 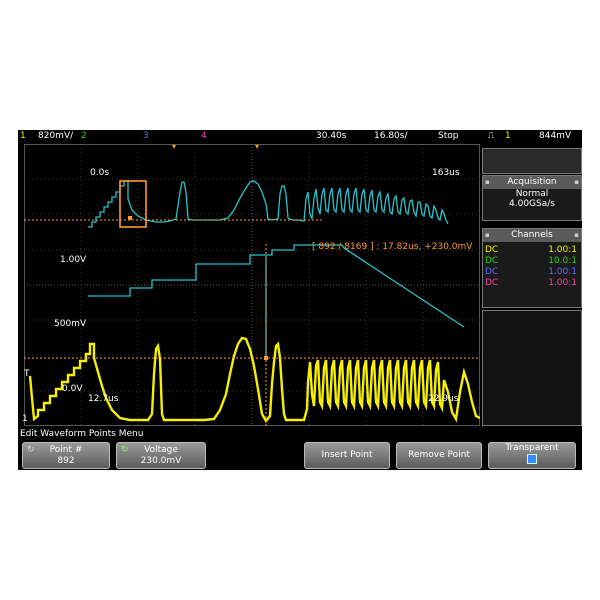 I want to click on ch2-probe-ratio: 10.0:1, so click(x=562, y=261).